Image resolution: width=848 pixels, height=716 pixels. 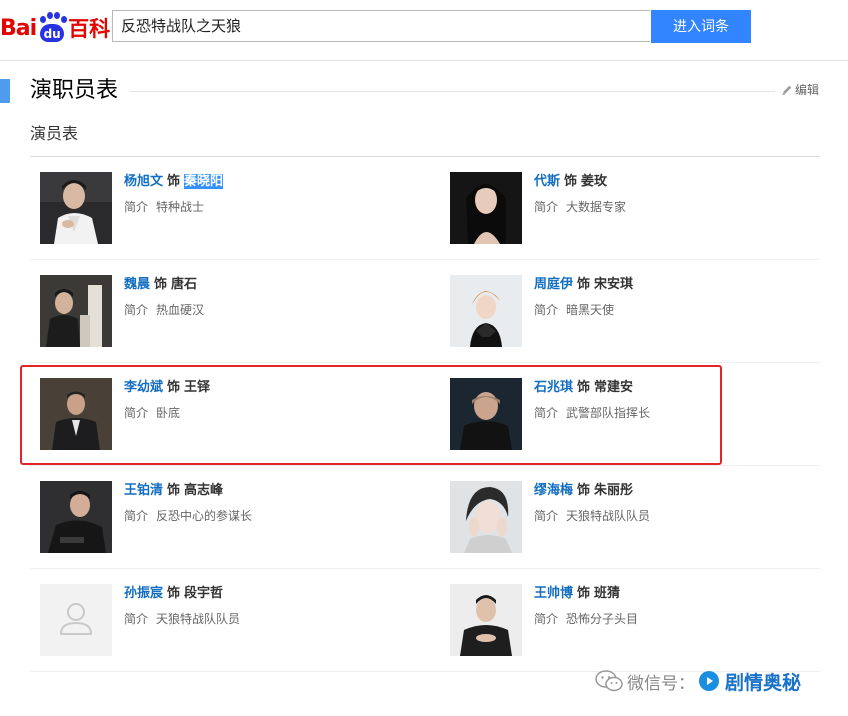 I want to click on actor-name-link: 周庭伊, so click(x=553, y=284).